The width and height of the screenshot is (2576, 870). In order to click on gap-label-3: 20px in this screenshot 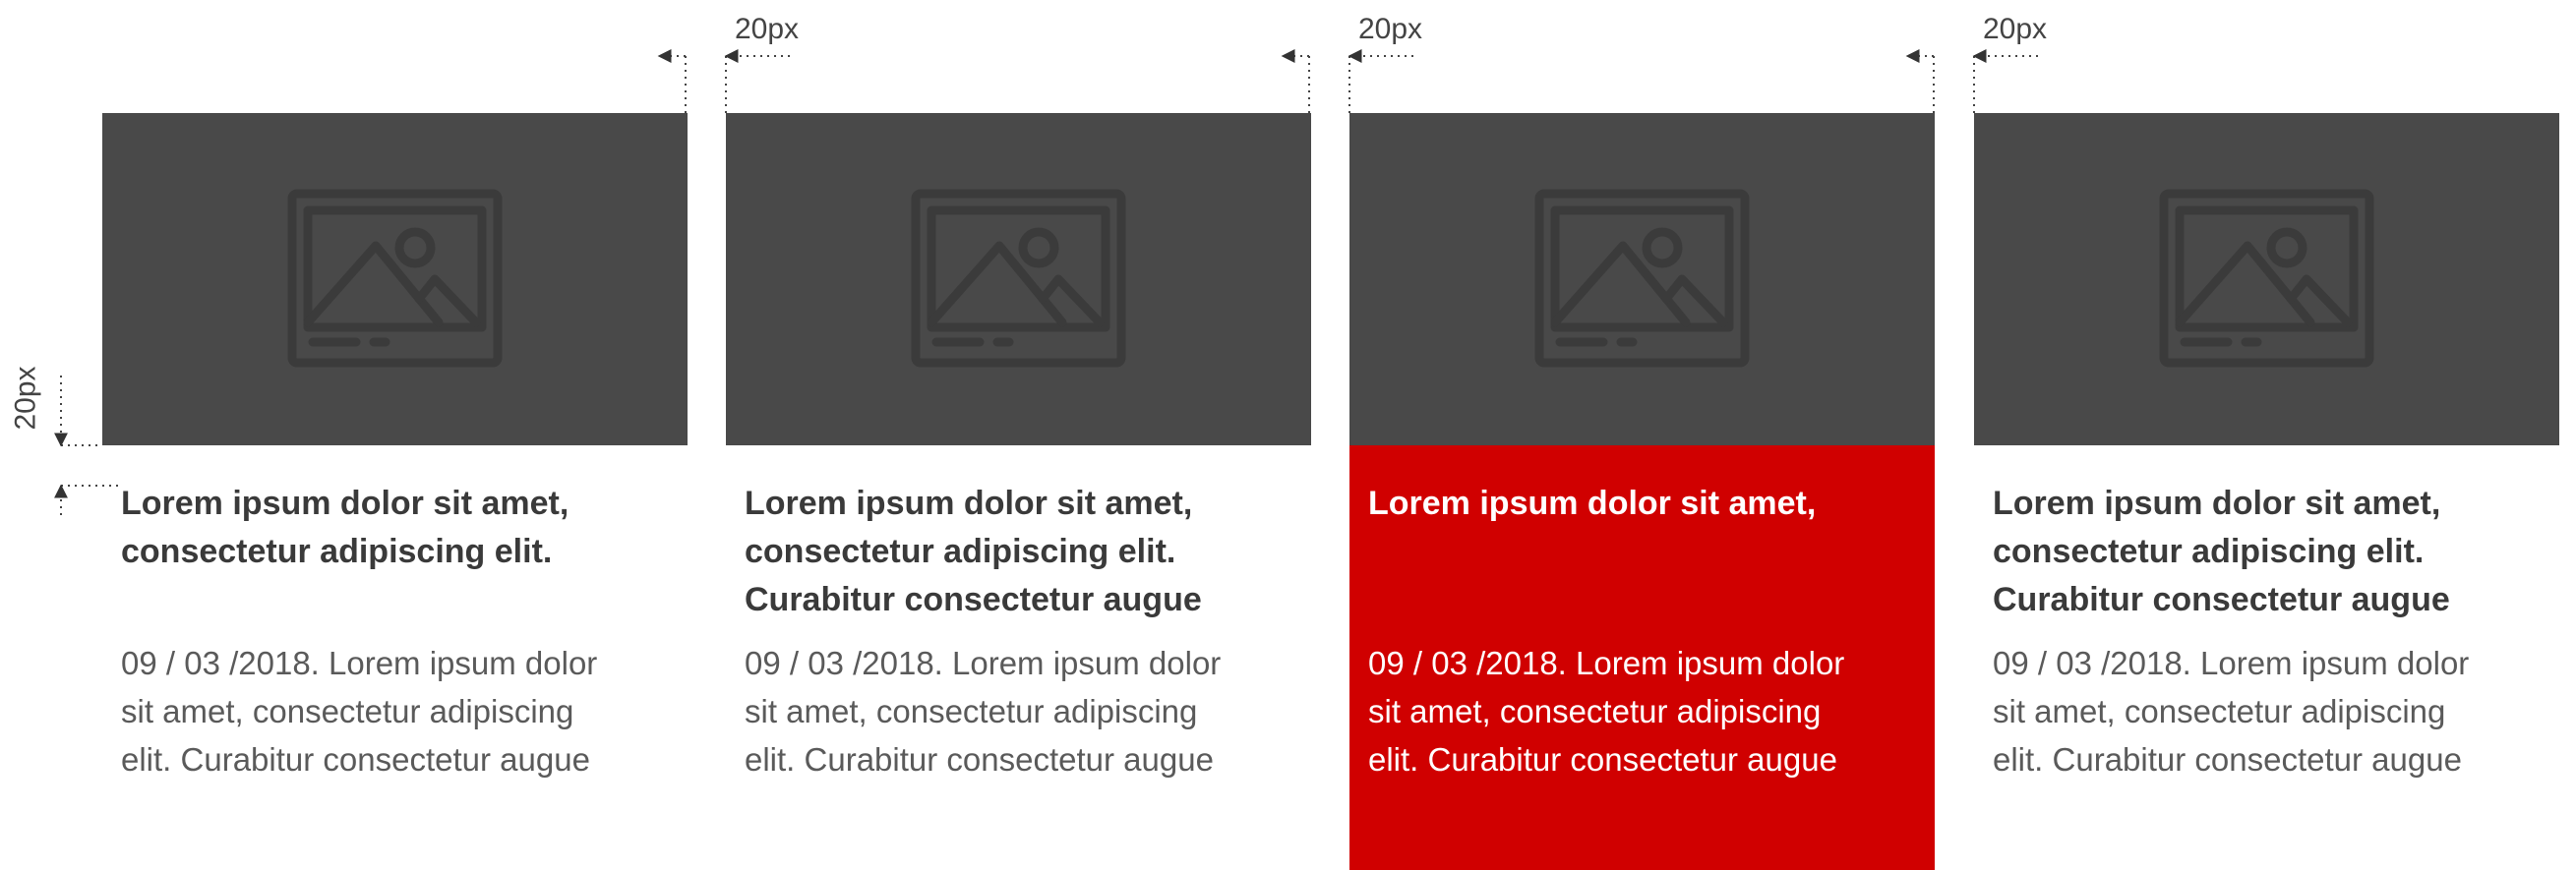, I will do `click(2015, 29)`.